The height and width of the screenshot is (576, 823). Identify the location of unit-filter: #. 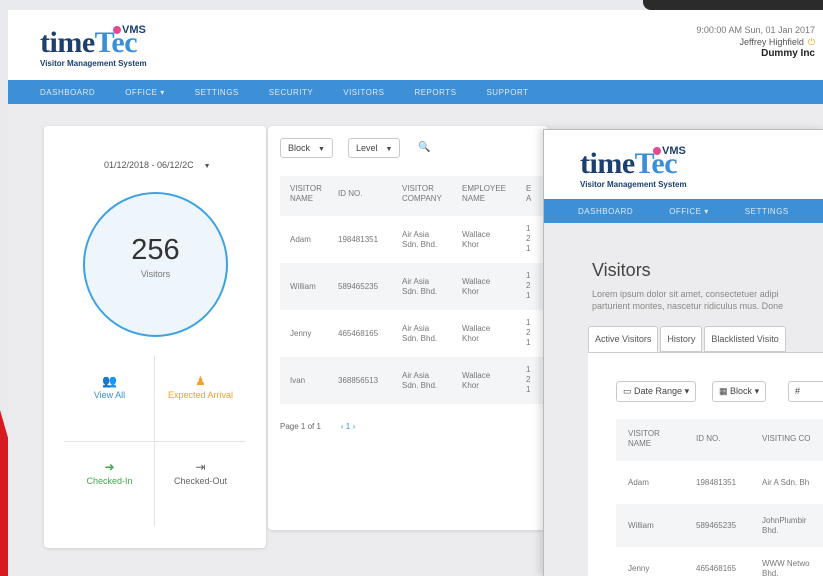
(805, 391).